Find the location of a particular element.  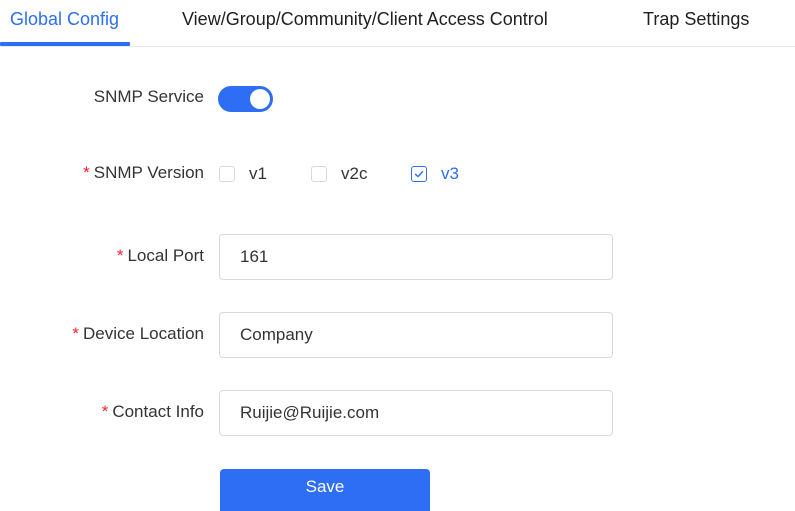

version-v2c-checkbox: v2c is located at coordinates (339, 174).